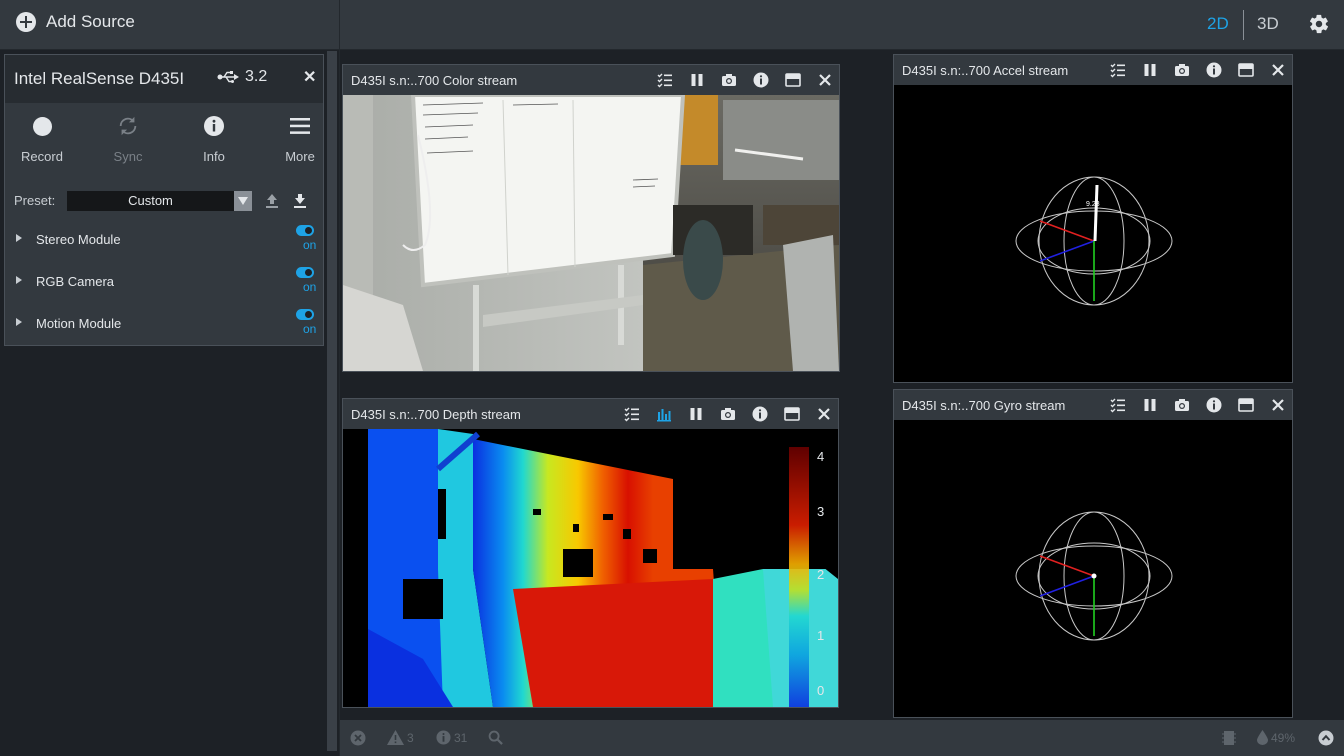 Image resolution: width=1344 pixels, height=756 pixels. What do you see at coordinates (90, 21) in the screenshot?
I see `add-source-label: Add Source` at bounding box center [90, 21].